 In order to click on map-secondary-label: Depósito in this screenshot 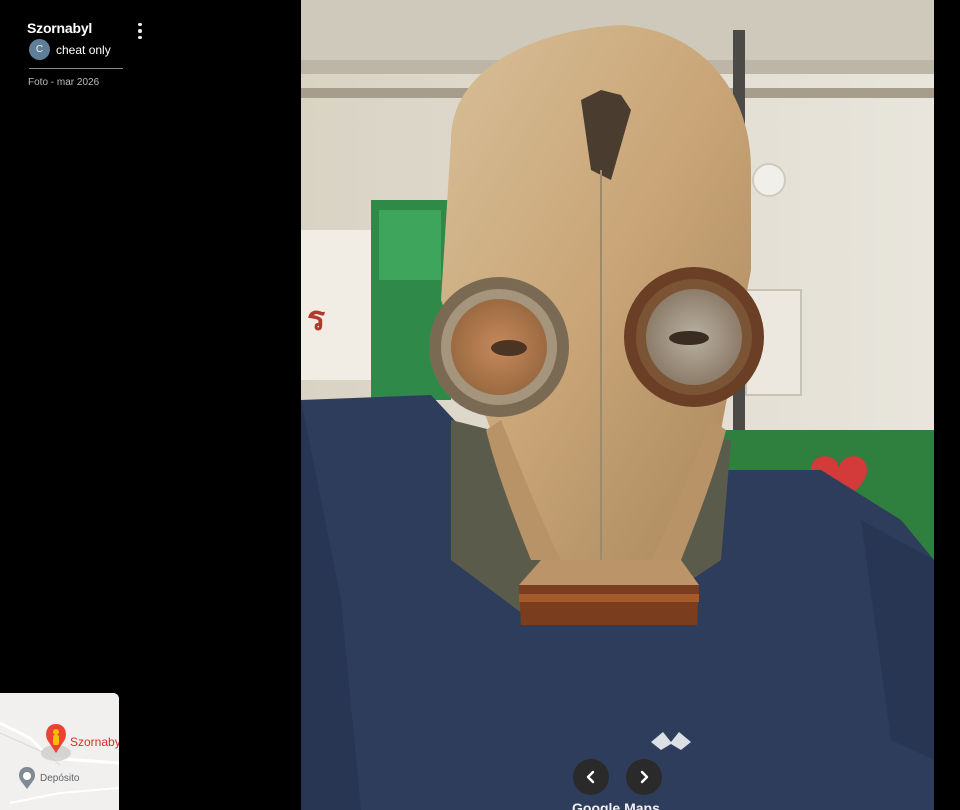, I will do `click(59, 778)`.